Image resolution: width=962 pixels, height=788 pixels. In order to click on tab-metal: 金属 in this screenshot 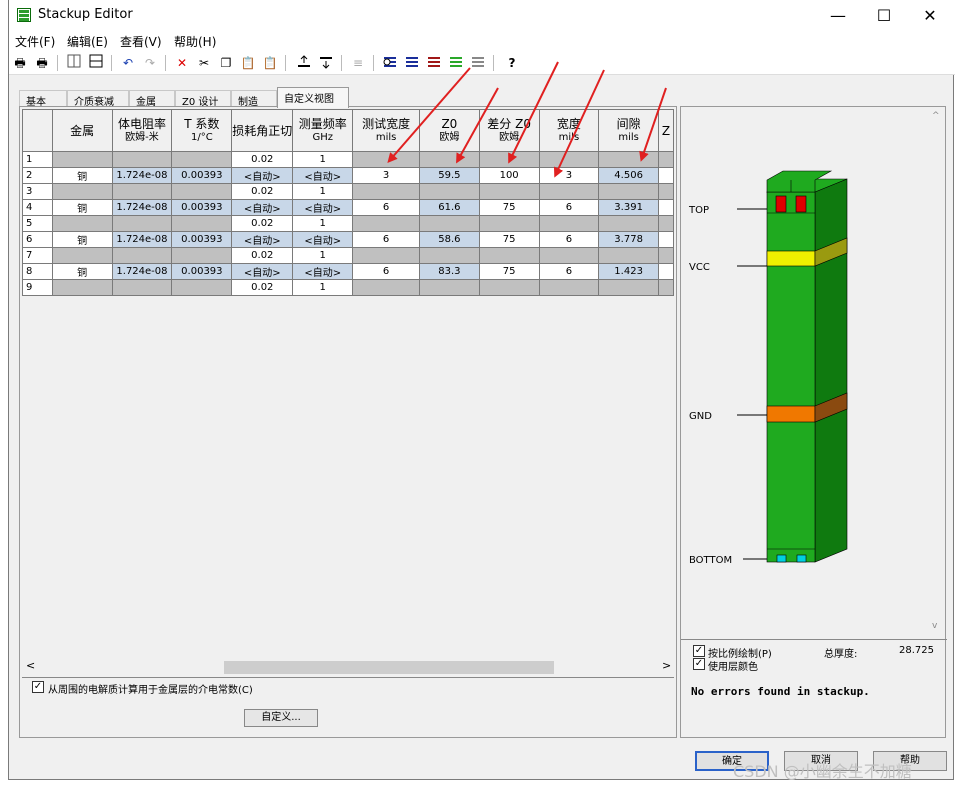, I will do `click(152, 99)`.